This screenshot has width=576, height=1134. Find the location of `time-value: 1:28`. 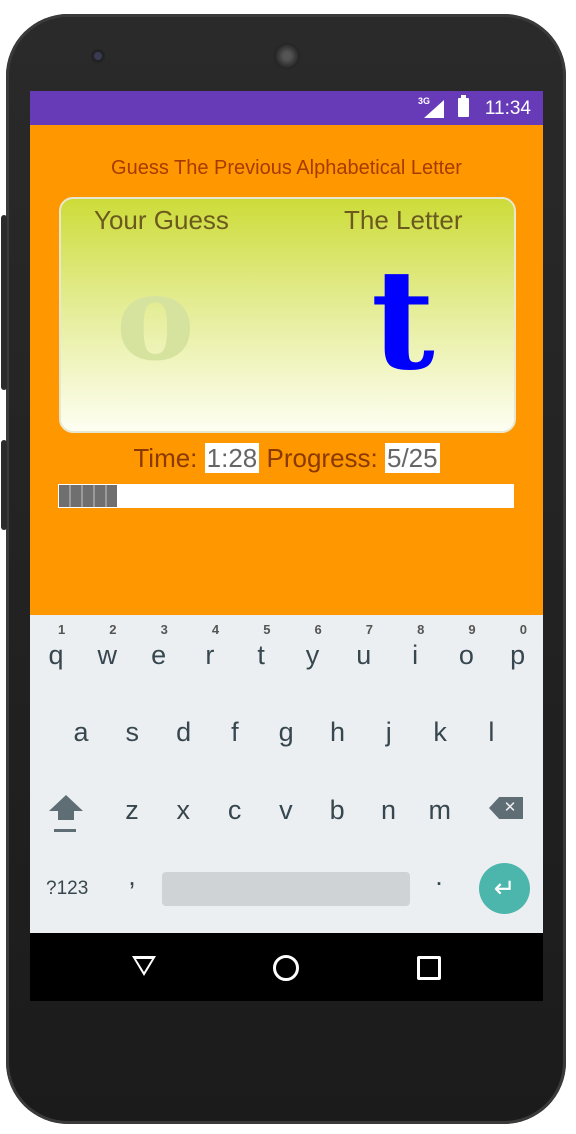

time-value: 1:28 is located at coordinates (232, 458).